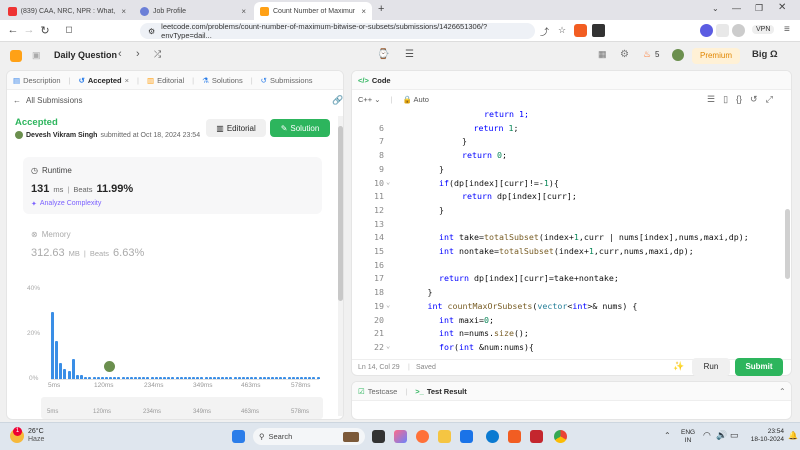  Describe the element at coordinates (765, 54) in the screenshot. I see `big-omega-button: Big Ω` at that location.